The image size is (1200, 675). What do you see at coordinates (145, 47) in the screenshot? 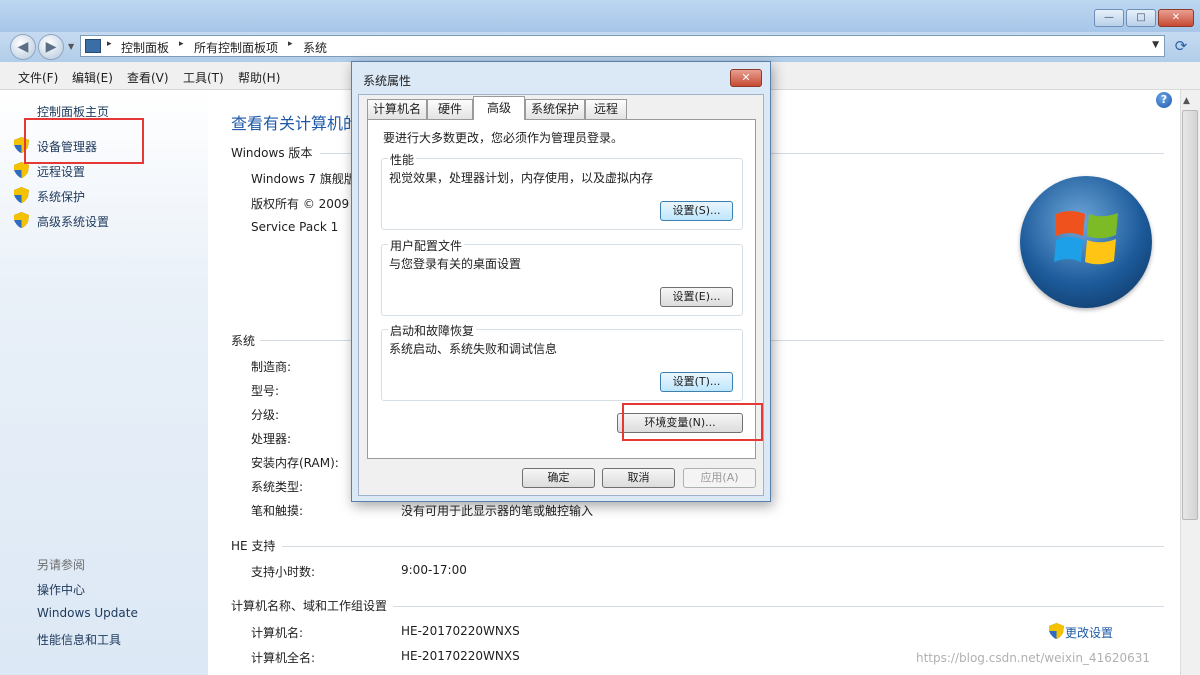
I see `breadcrumb-control-panel: 控制面板` at bounding box center [145, 47].